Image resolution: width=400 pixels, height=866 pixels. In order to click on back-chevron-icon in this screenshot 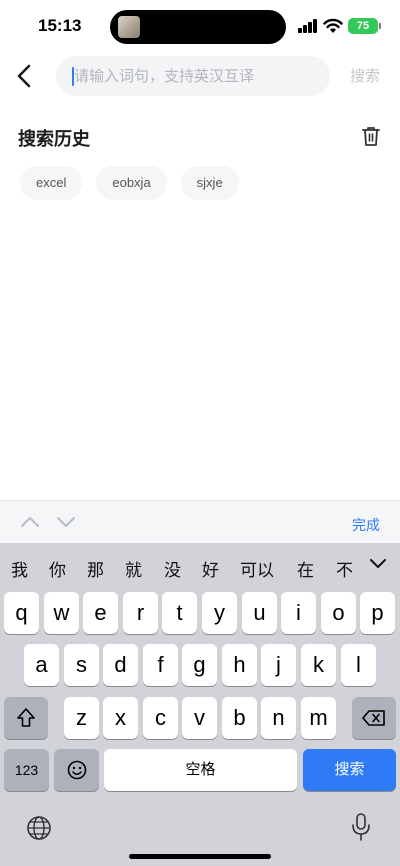, I will do `click(25, 76)`.